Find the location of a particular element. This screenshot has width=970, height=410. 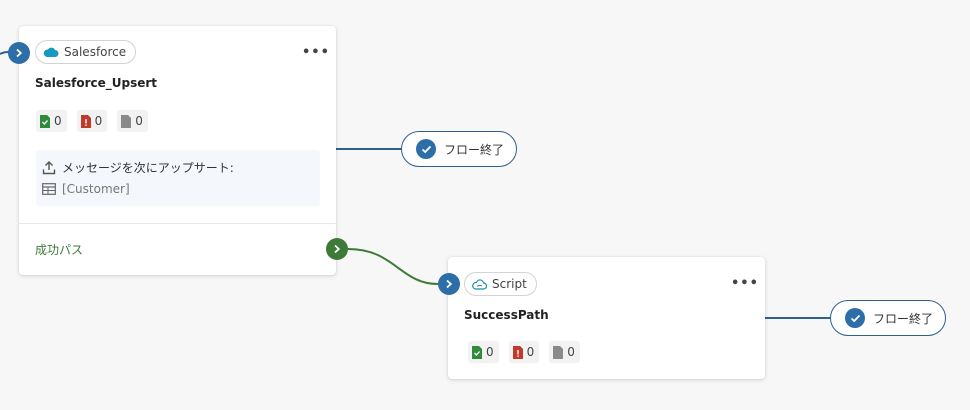

flow-end-node-2: フロー終了 is located at coordinates (888, 318).